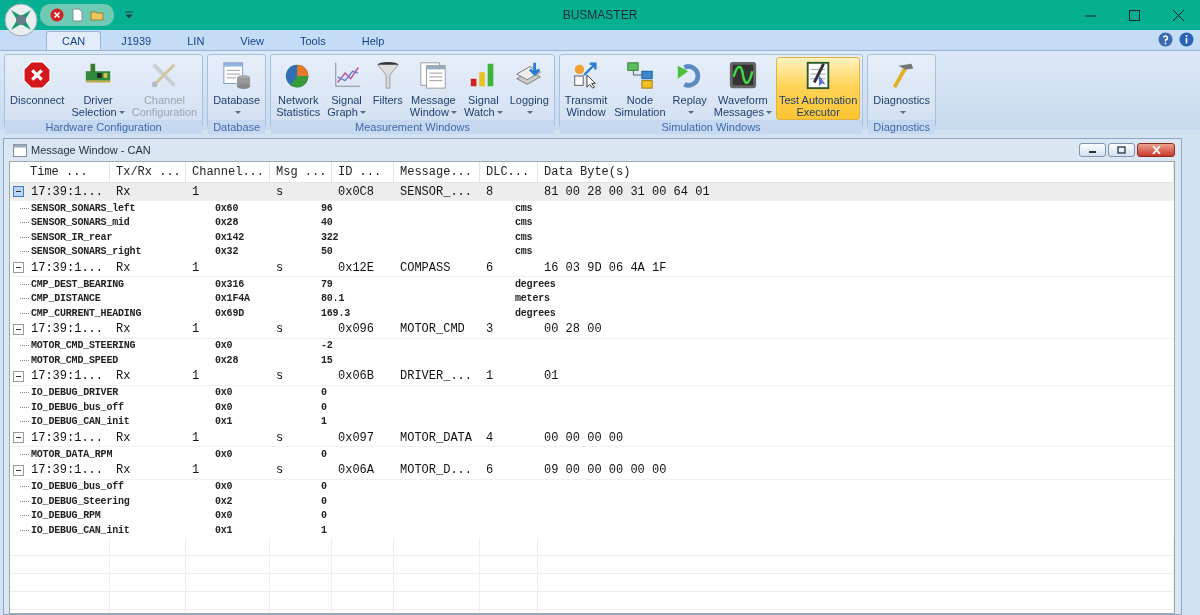  What do you see at coordinates (136, 40) in the screenshot?
I see `ribbon-tab: J1939` at bounding box center [136, 40].